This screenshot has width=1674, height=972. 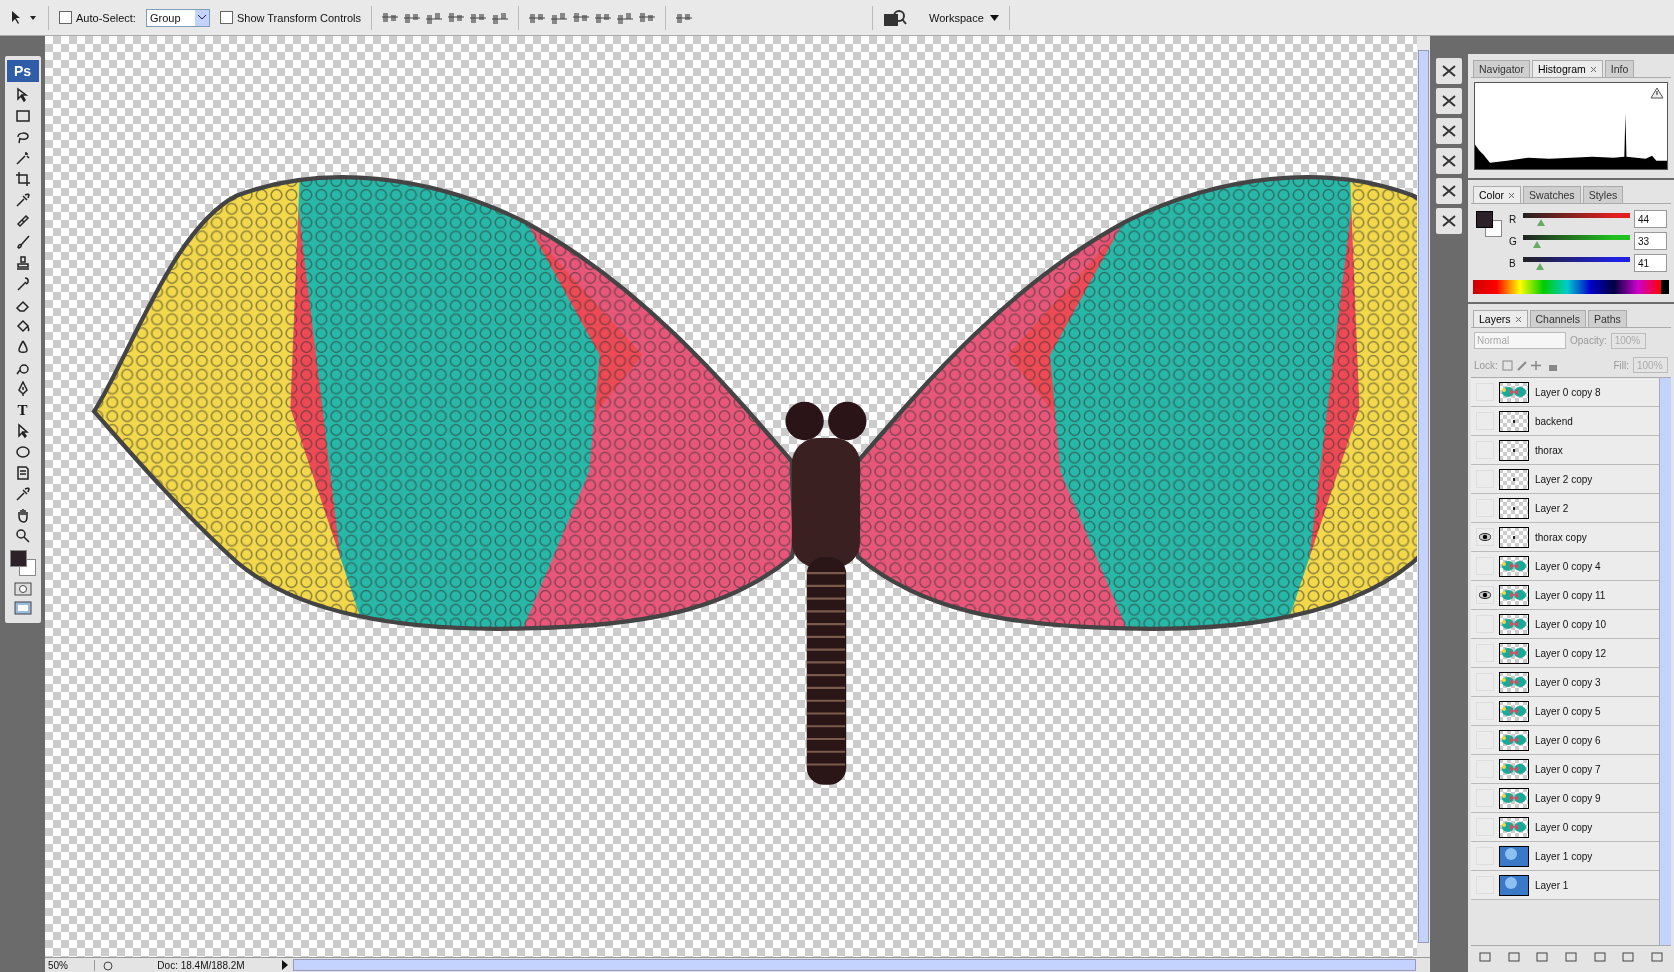 I want to click on color-spectrum, so click(x=1571, y=287).